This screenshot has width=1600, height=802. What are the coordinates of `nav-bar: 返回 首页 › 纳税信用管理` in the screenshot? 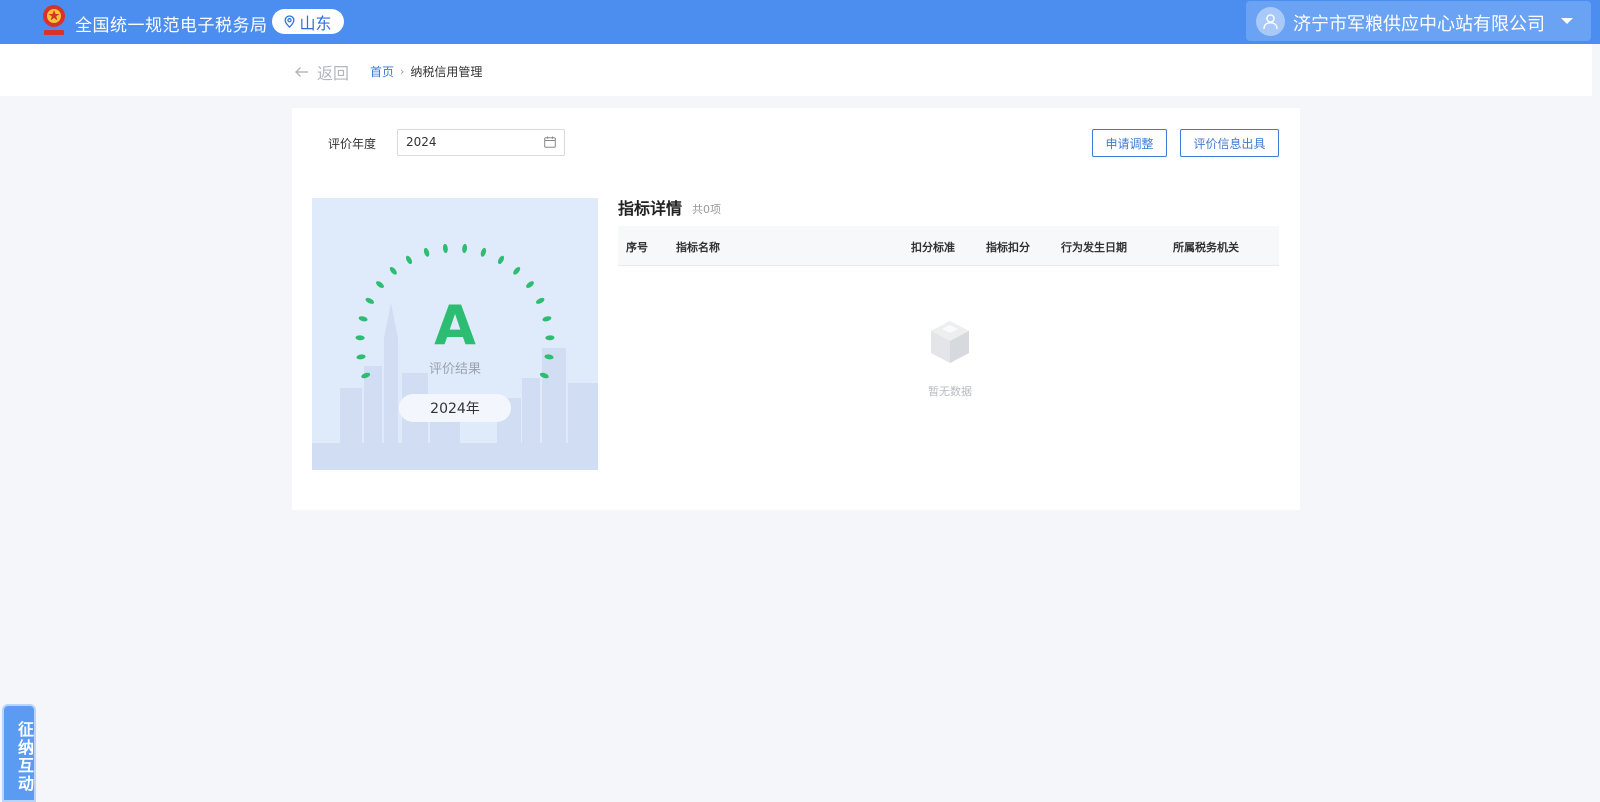 It's located at (796, 70).